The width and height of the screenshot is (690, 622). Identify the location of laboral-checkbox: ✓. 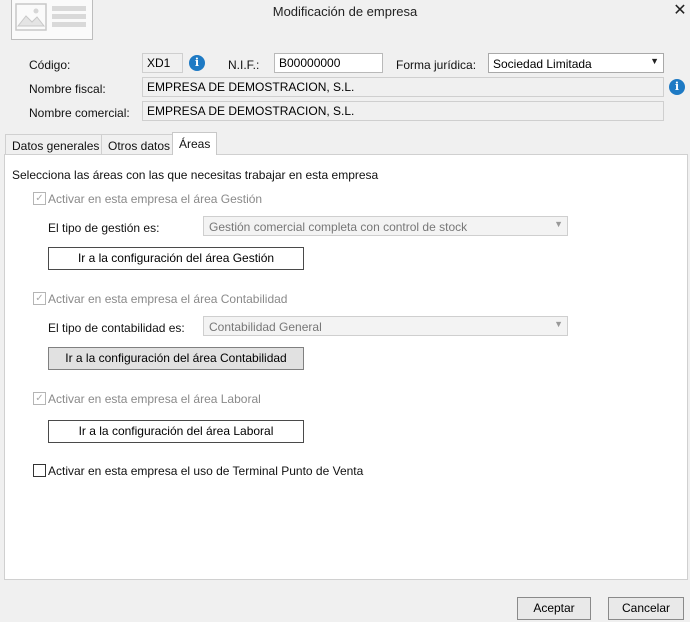
(39, 398).